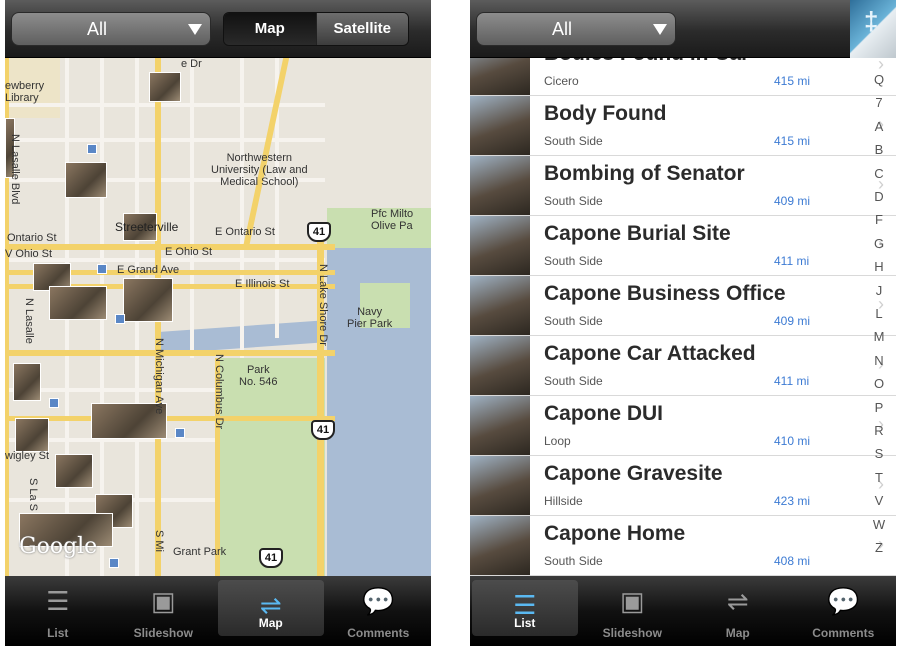 The height and width of the screenshot is (646, 902). What do you see at coordinates (879, 477) in the screenshot?
I see `index-letter: T` at bounding box center [879, 477].